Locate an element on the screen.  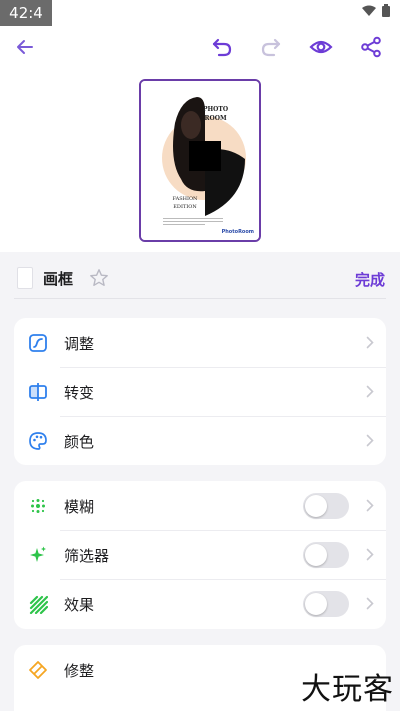
row-effects: 效果 is located at coordinates (200, 603).